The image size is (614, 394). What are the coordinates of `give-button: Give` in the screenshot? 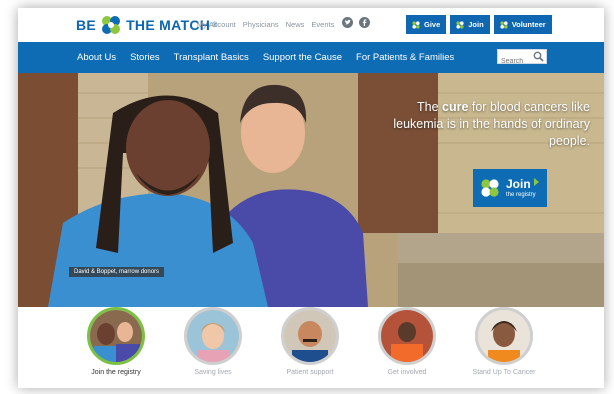 It's located at (426, 24).